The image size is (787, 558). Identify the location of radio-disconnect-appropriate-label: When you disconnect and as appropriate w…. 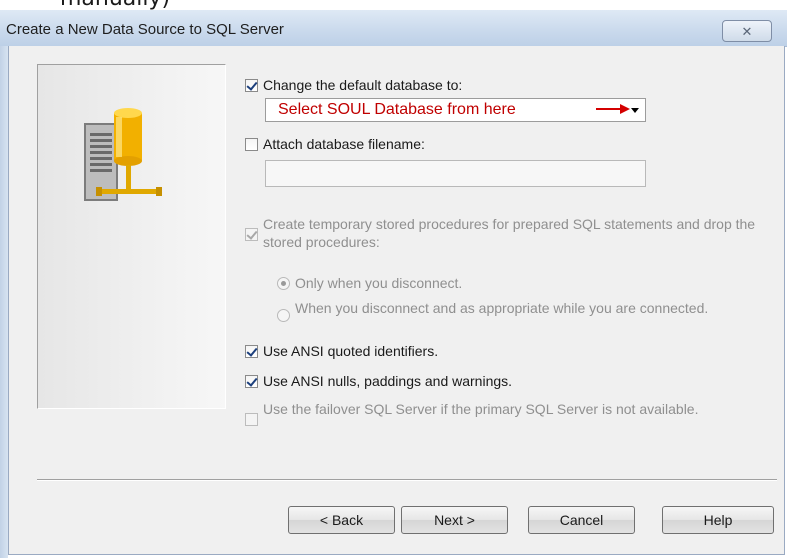
(502, 308).